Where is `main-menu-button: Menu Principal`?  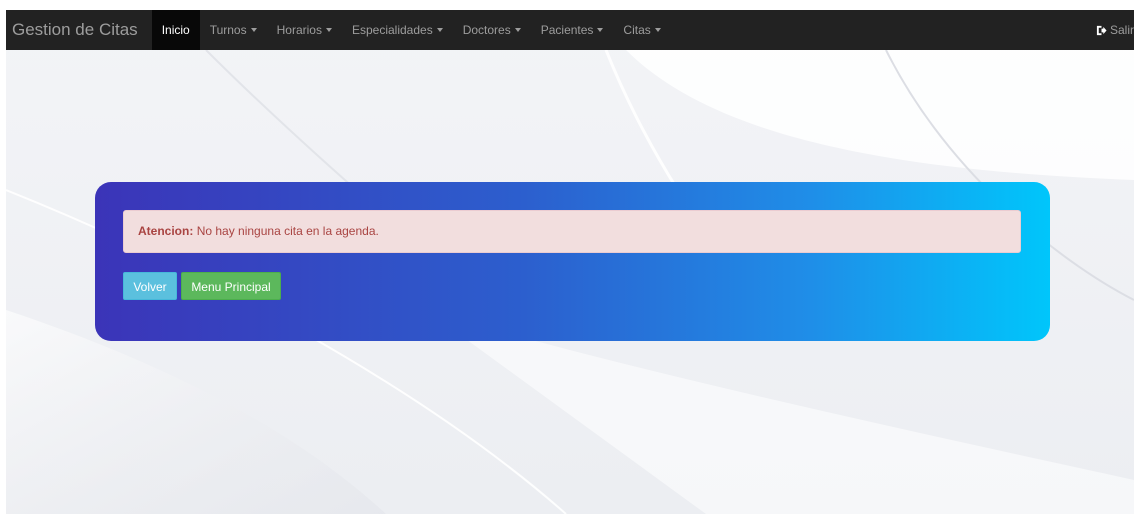 main-menu-button: Menu Principal is located at coordinates (231, 286).